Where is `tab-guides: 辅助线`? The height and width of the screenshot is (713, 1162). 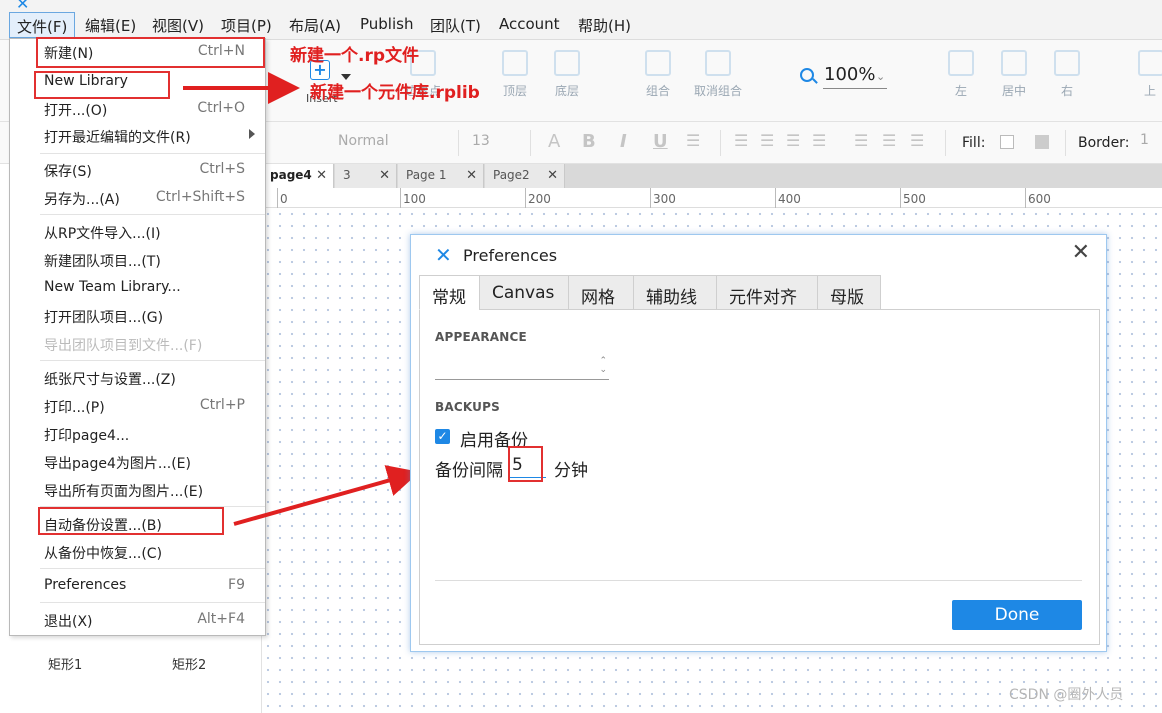
tab-guides: 辅助线 is located at coordinates (675, 292).